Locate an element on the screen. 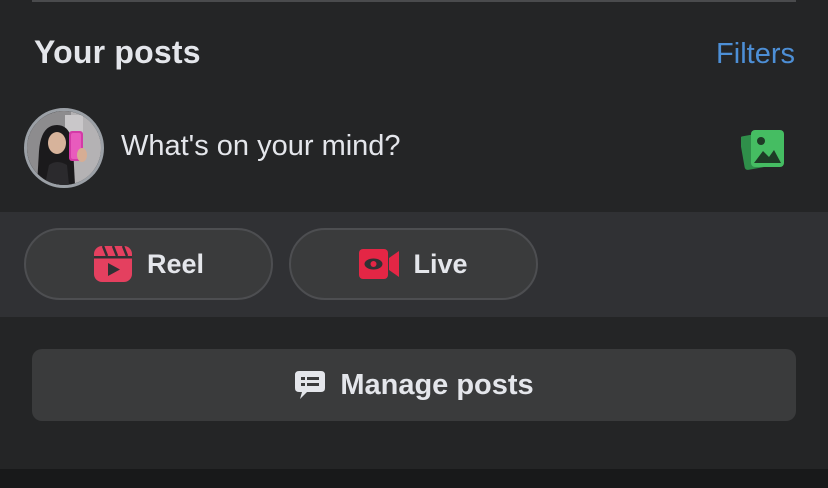  reel-button: Reel is located at coordinates (148, 264).